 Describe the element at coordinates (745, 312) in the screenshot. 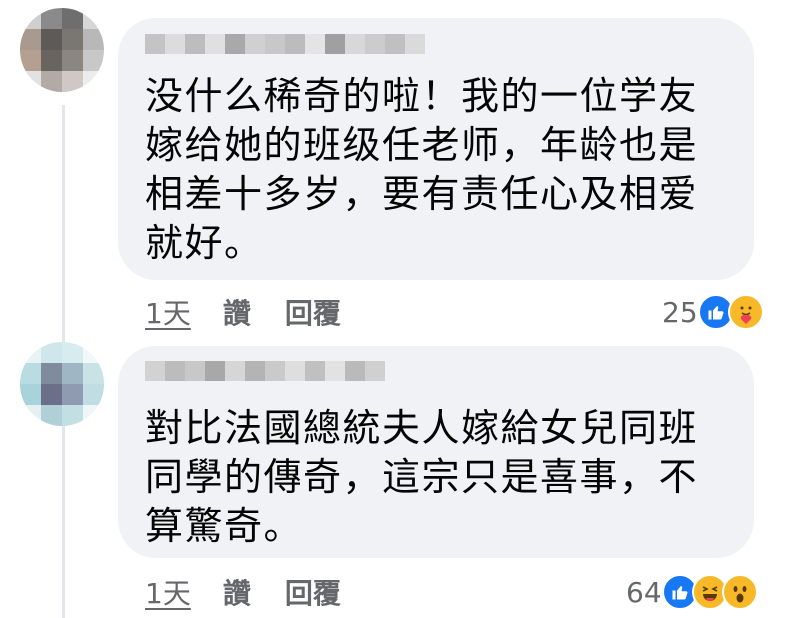

I see `care-icon` at that location.